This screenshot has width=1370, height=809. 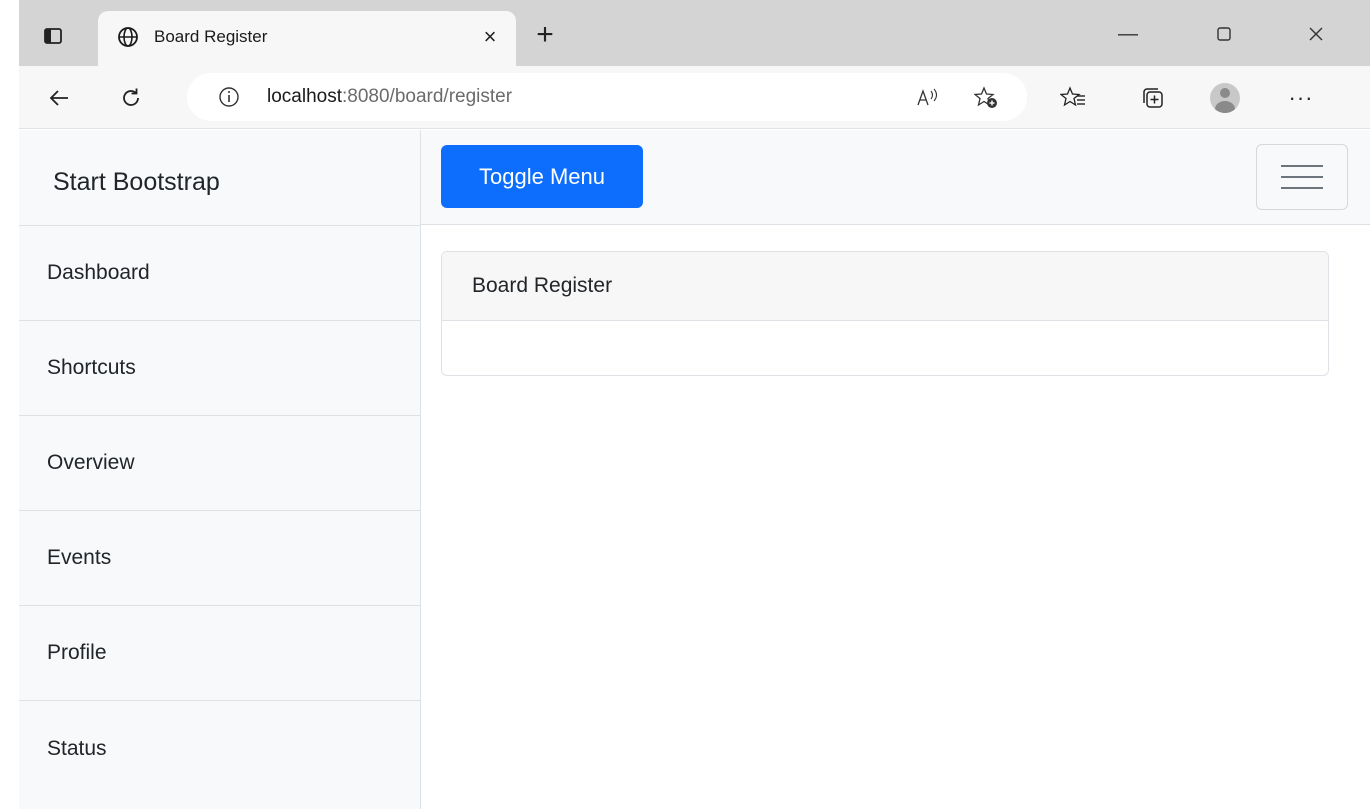 I want to click on sidebar-item-profile: Profile, so click(x=219, y=653).